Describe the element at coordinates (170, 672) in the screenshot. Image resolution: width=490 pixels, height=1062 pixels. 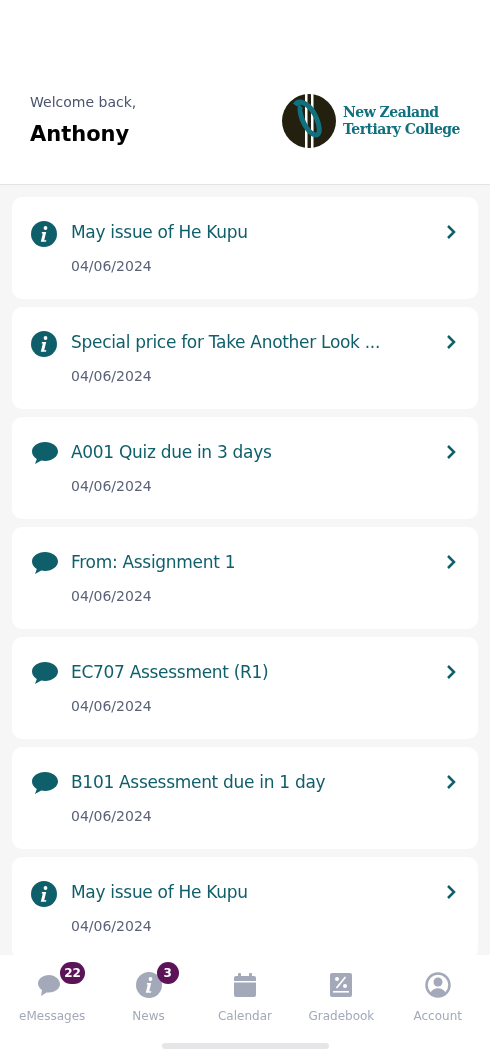
I see `message-title: EC707 Assessment (R1)` at that location.